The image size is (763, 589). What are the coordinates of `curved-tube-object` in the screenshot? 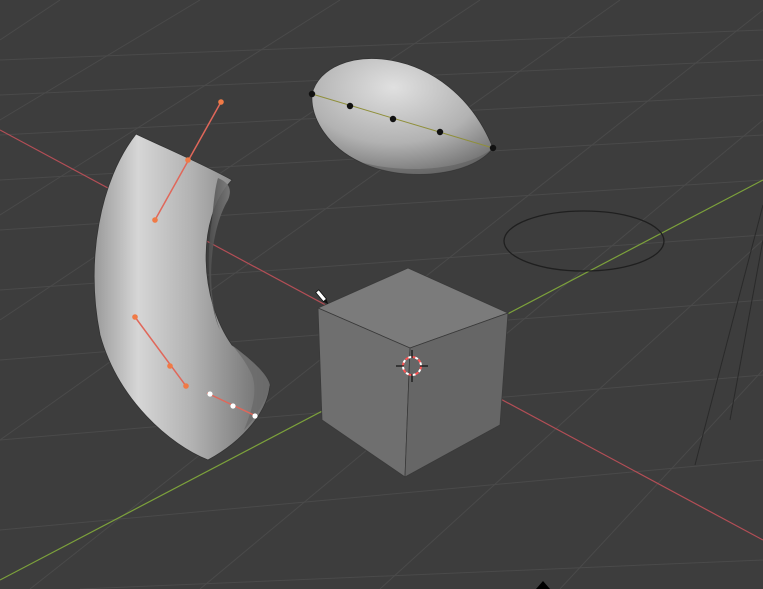 It's located at (182, 280).